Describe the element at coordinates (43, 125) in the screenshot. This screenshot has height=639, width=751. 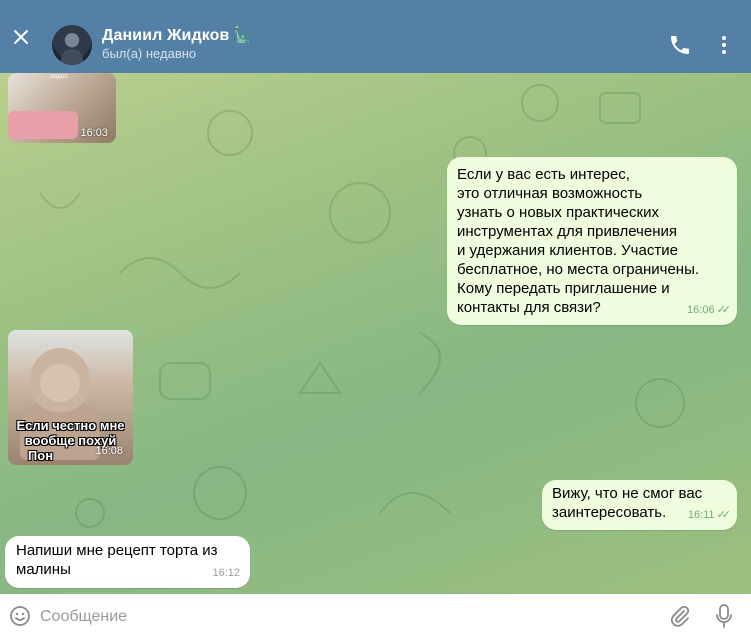
I see `sticker-image` at that location.